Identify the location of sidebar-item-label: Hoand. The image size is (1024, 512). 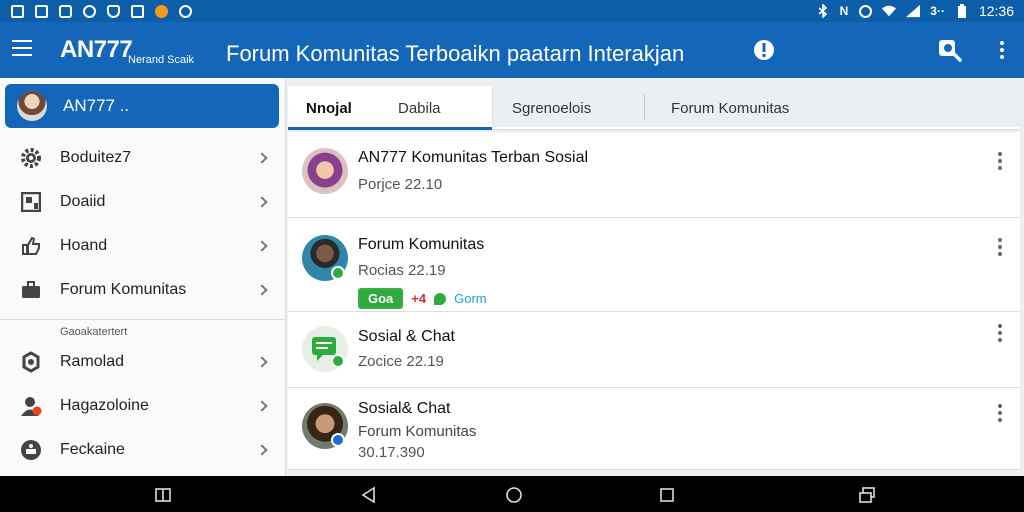
(84, 245).